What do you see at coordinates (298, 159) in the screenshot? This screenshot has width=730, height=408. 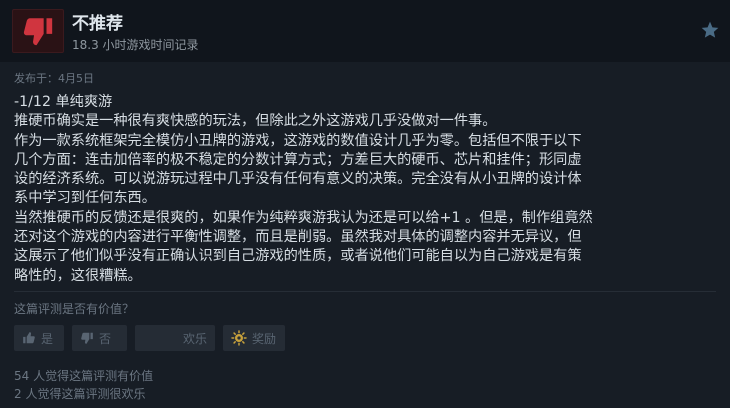 I see `review-line: 几个方面：连击加倍率的极不稳定的分数计算方式；方差巨大的硬币、芯片和挂件；形同虚` at bounding box center [298, 159].